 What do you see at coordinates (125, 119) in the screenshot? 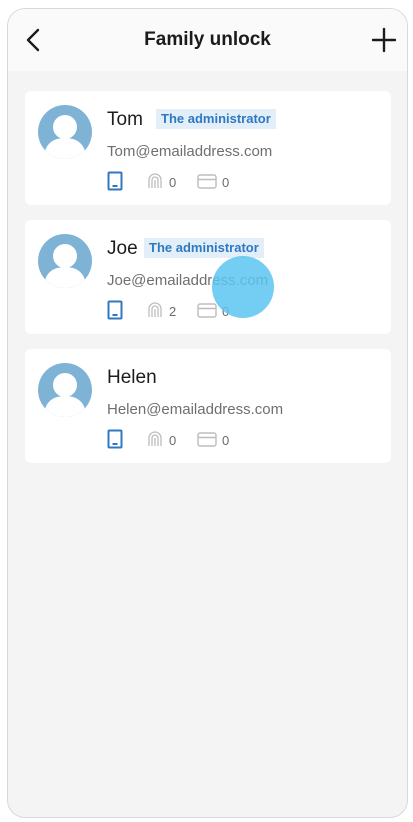
I see `member-name: Tom` at bounding box center [125, 119].